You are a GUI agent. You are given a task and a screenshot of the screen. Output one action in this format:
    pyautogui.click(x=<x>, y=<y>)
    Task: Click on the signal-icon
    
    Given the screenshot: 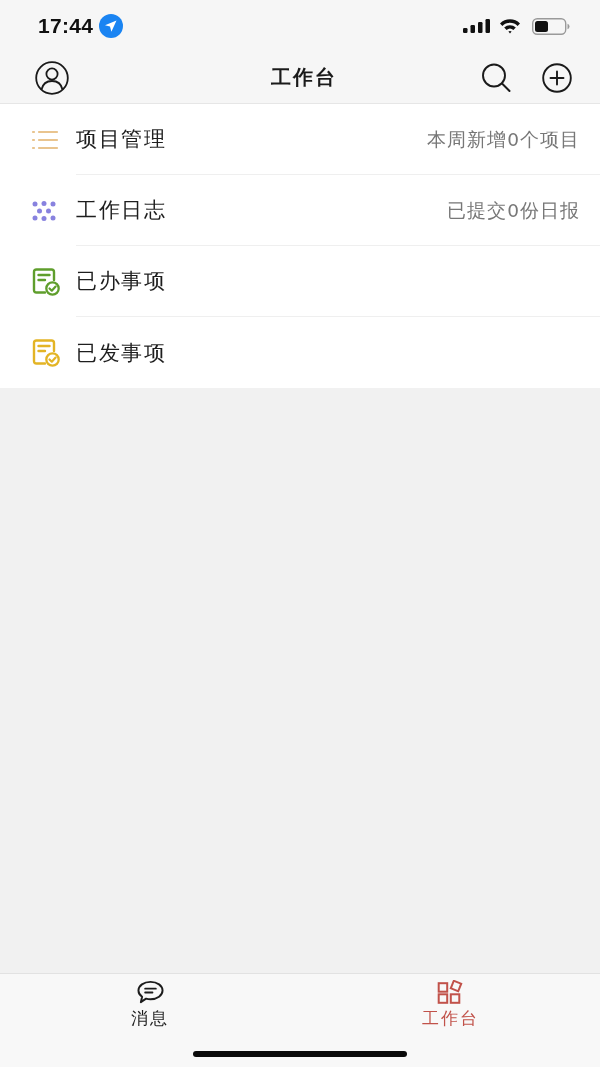 What is the action you would take?
    pyautogui.click(x=476, y=26)
    